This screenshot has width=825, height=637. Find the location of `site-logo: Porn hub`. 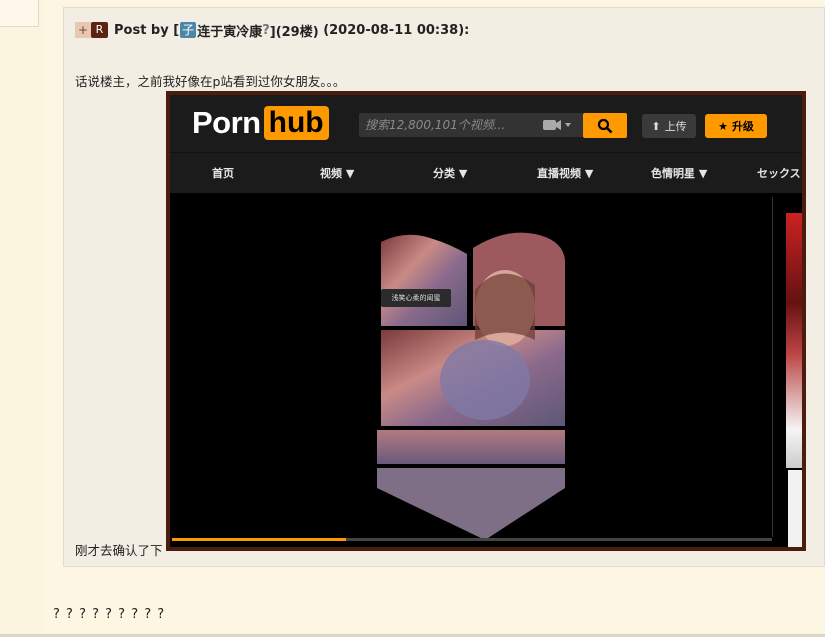

site-logo: Porn hub is located at coordinates (260, 123).